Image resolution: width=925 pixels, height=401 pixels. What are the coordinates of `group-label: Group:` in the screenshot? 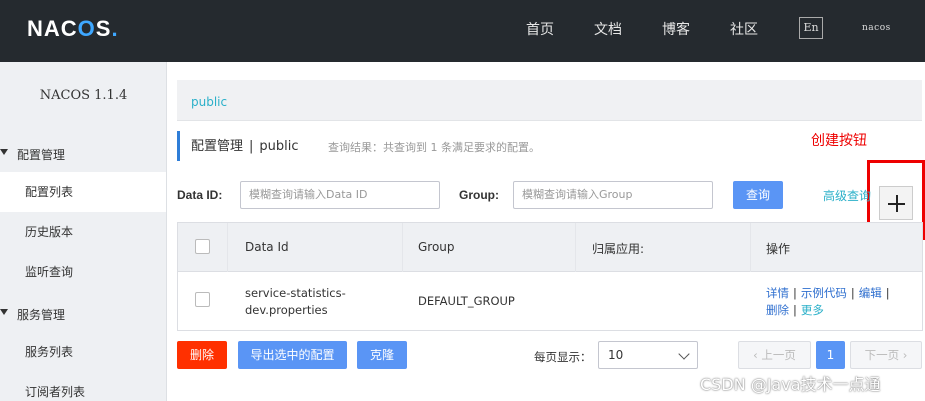 It's located at (479, 195).